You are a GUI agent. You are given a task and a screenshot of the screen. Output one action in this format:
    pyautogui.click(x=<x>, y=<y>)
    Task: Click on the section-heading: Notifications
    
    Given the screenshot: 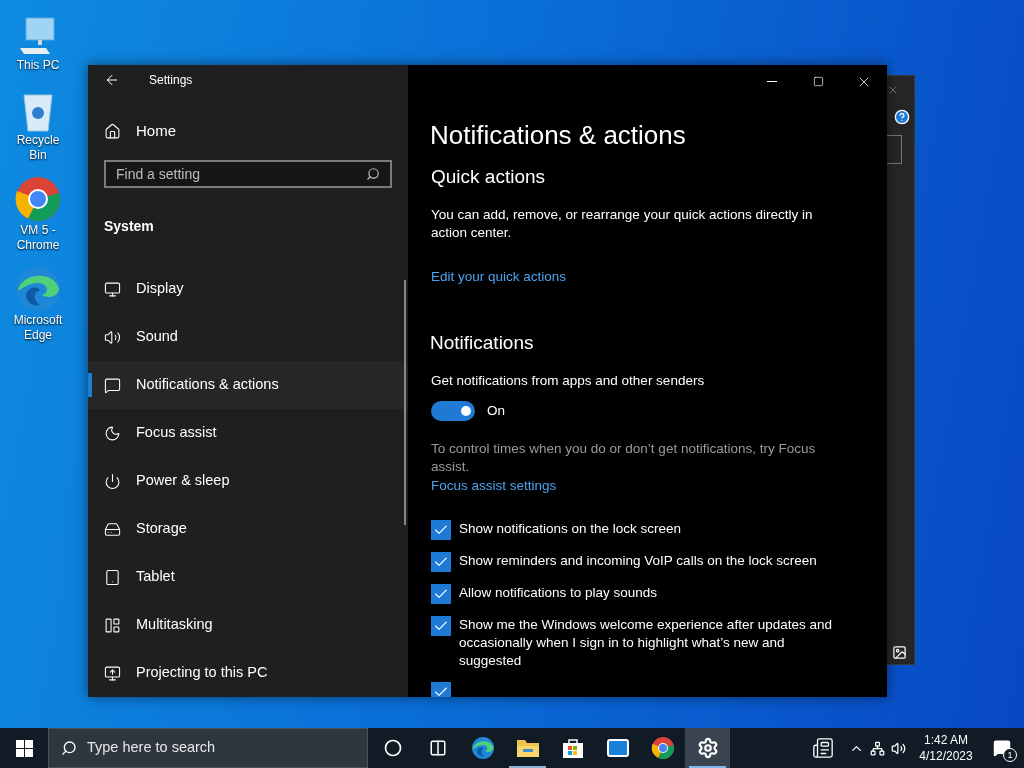 What is the action you would take?
    pyautogui.click(x=482, y=343)
    